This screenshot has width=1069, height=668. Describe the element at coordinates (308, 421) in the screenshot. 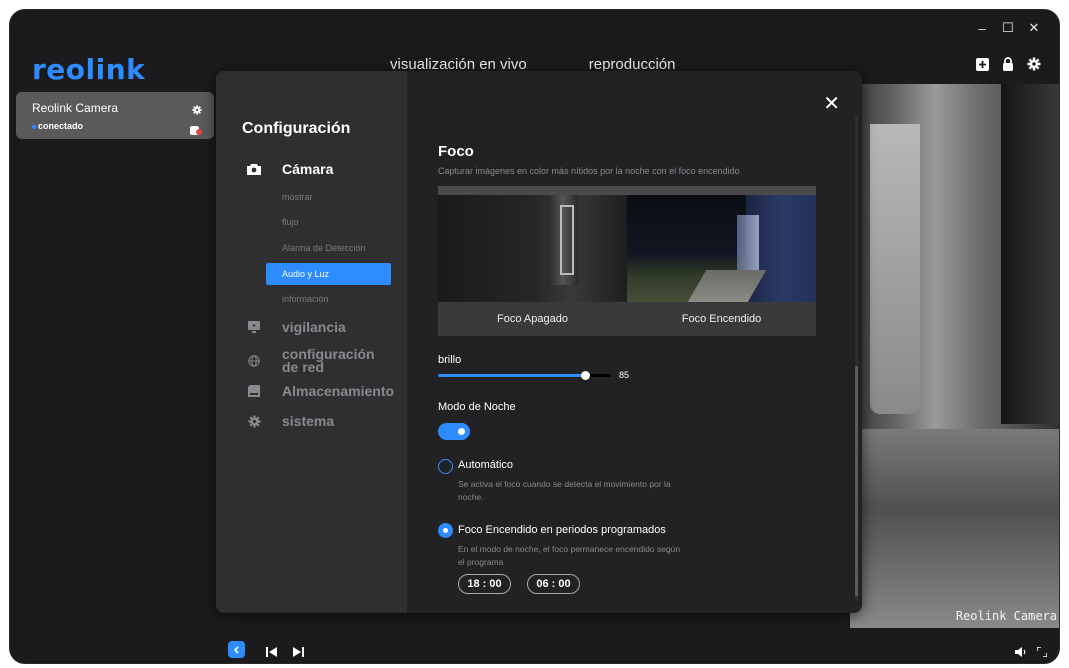

I see `sidebar-item-label: sistema` at that location.